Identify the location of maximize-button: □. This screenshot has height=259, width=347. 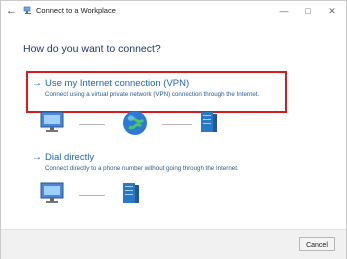
(308, 11).